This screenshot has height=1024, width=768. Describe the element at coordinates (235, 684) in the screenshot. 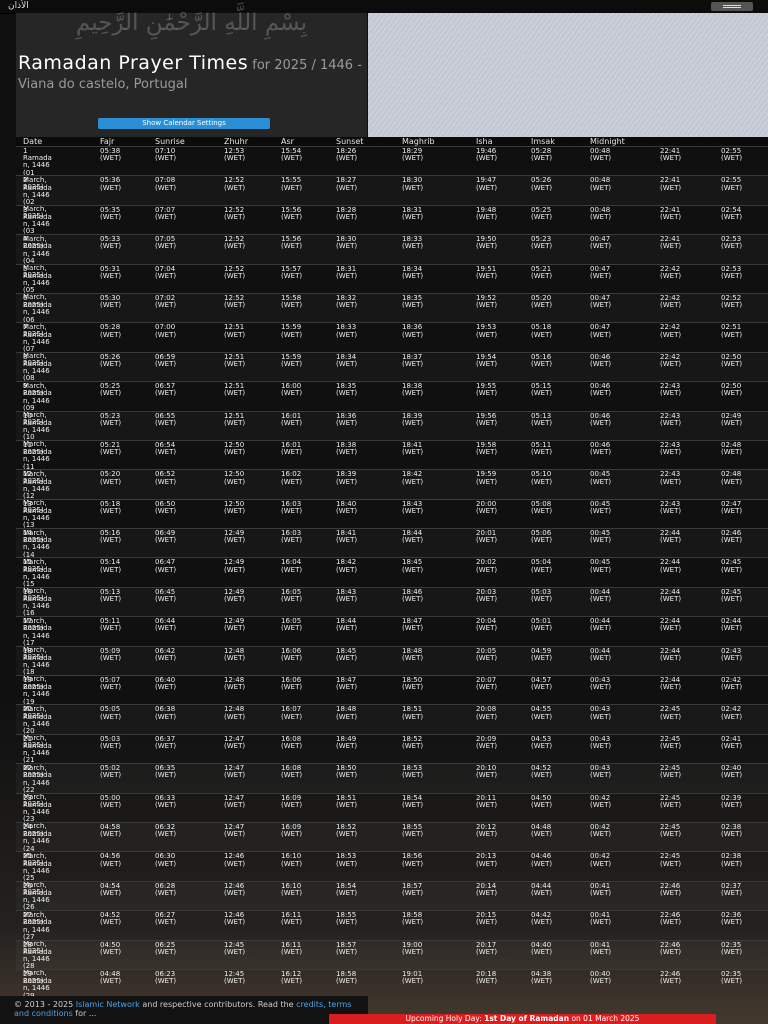

I see `time-cell: 12:48 (WET)` at that location.